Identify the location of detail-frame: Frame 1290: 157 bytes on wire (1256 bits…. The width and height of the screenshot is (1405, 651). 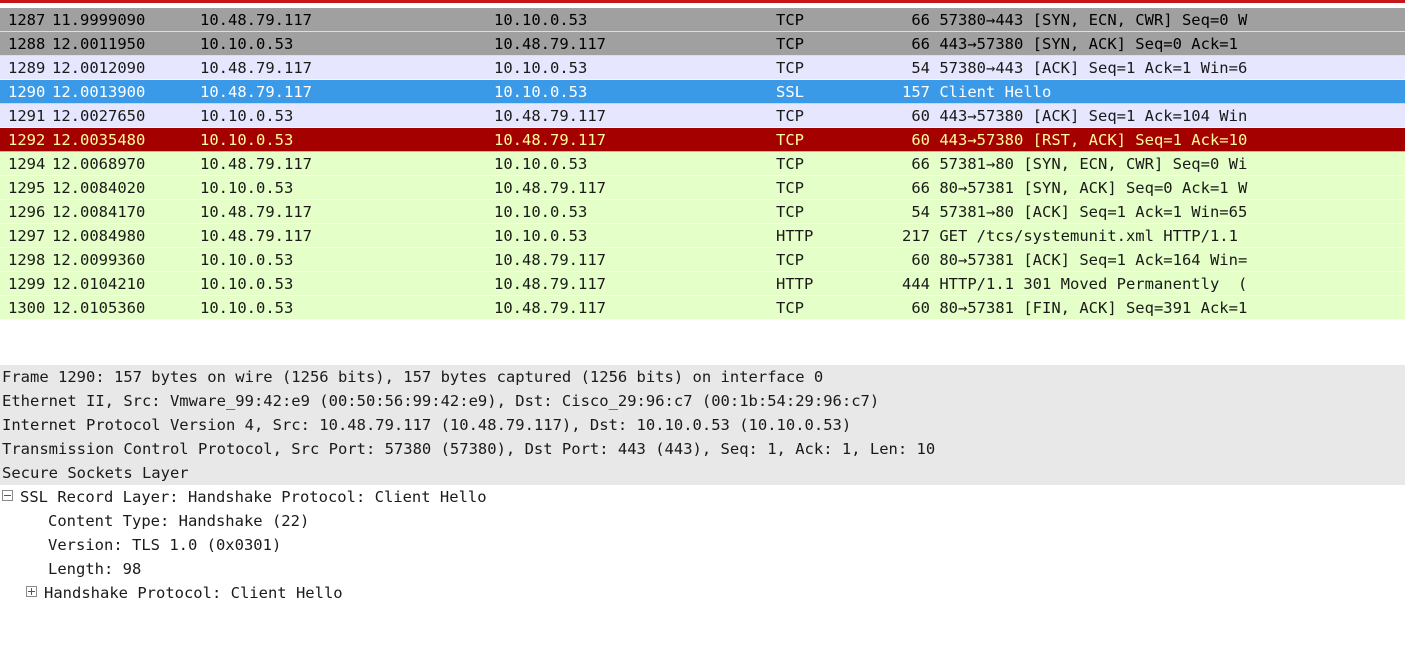
(702, 377).